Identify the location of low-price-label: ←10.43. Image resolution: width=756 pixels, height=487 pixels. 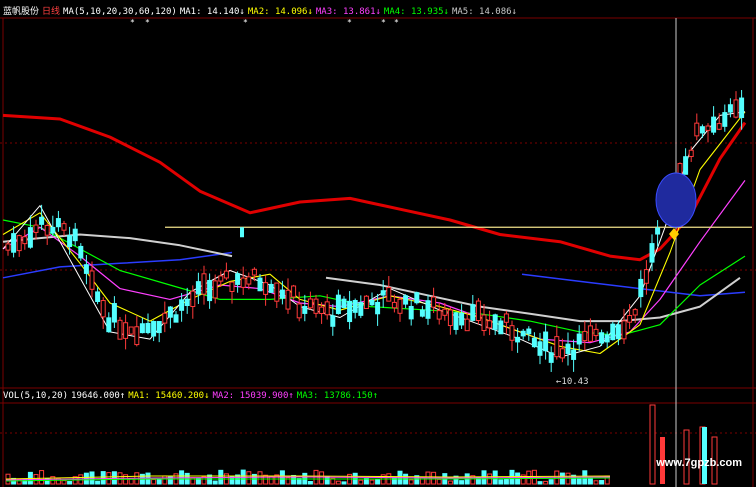
(572, 382).